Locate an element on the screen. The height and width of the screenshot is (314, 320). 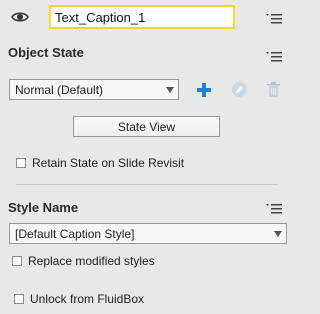
style-select: [Default Caption Style] is located at coordinates (148, 233).